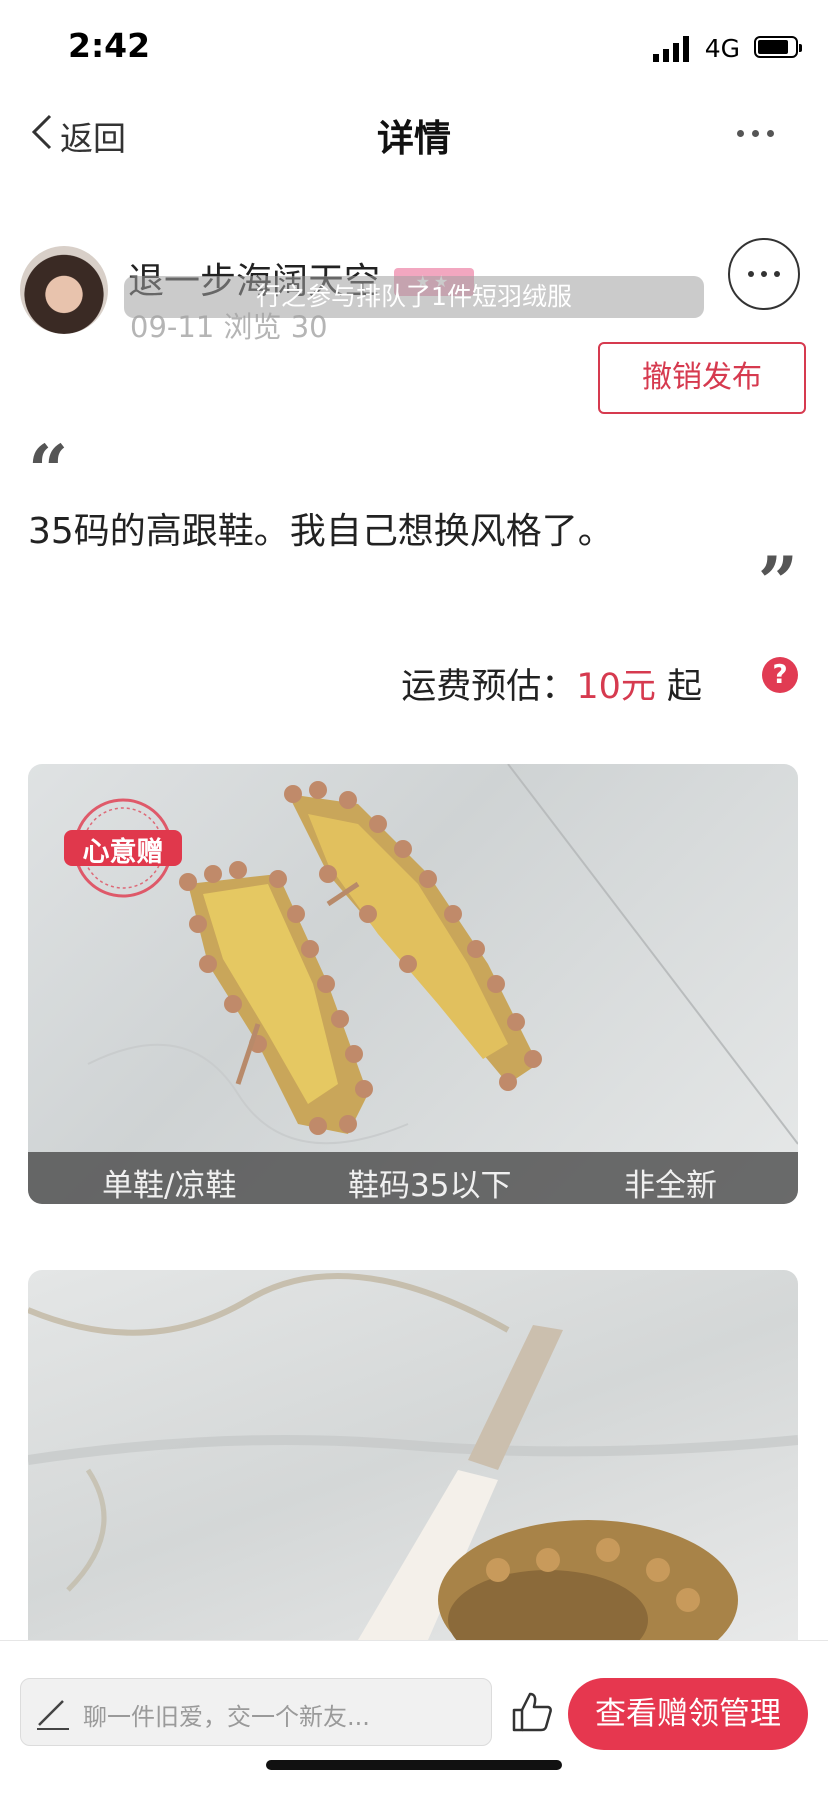 The height and width of the screenshot is (1793, 828). I want to click on home-indicator, so click(414, 1765).